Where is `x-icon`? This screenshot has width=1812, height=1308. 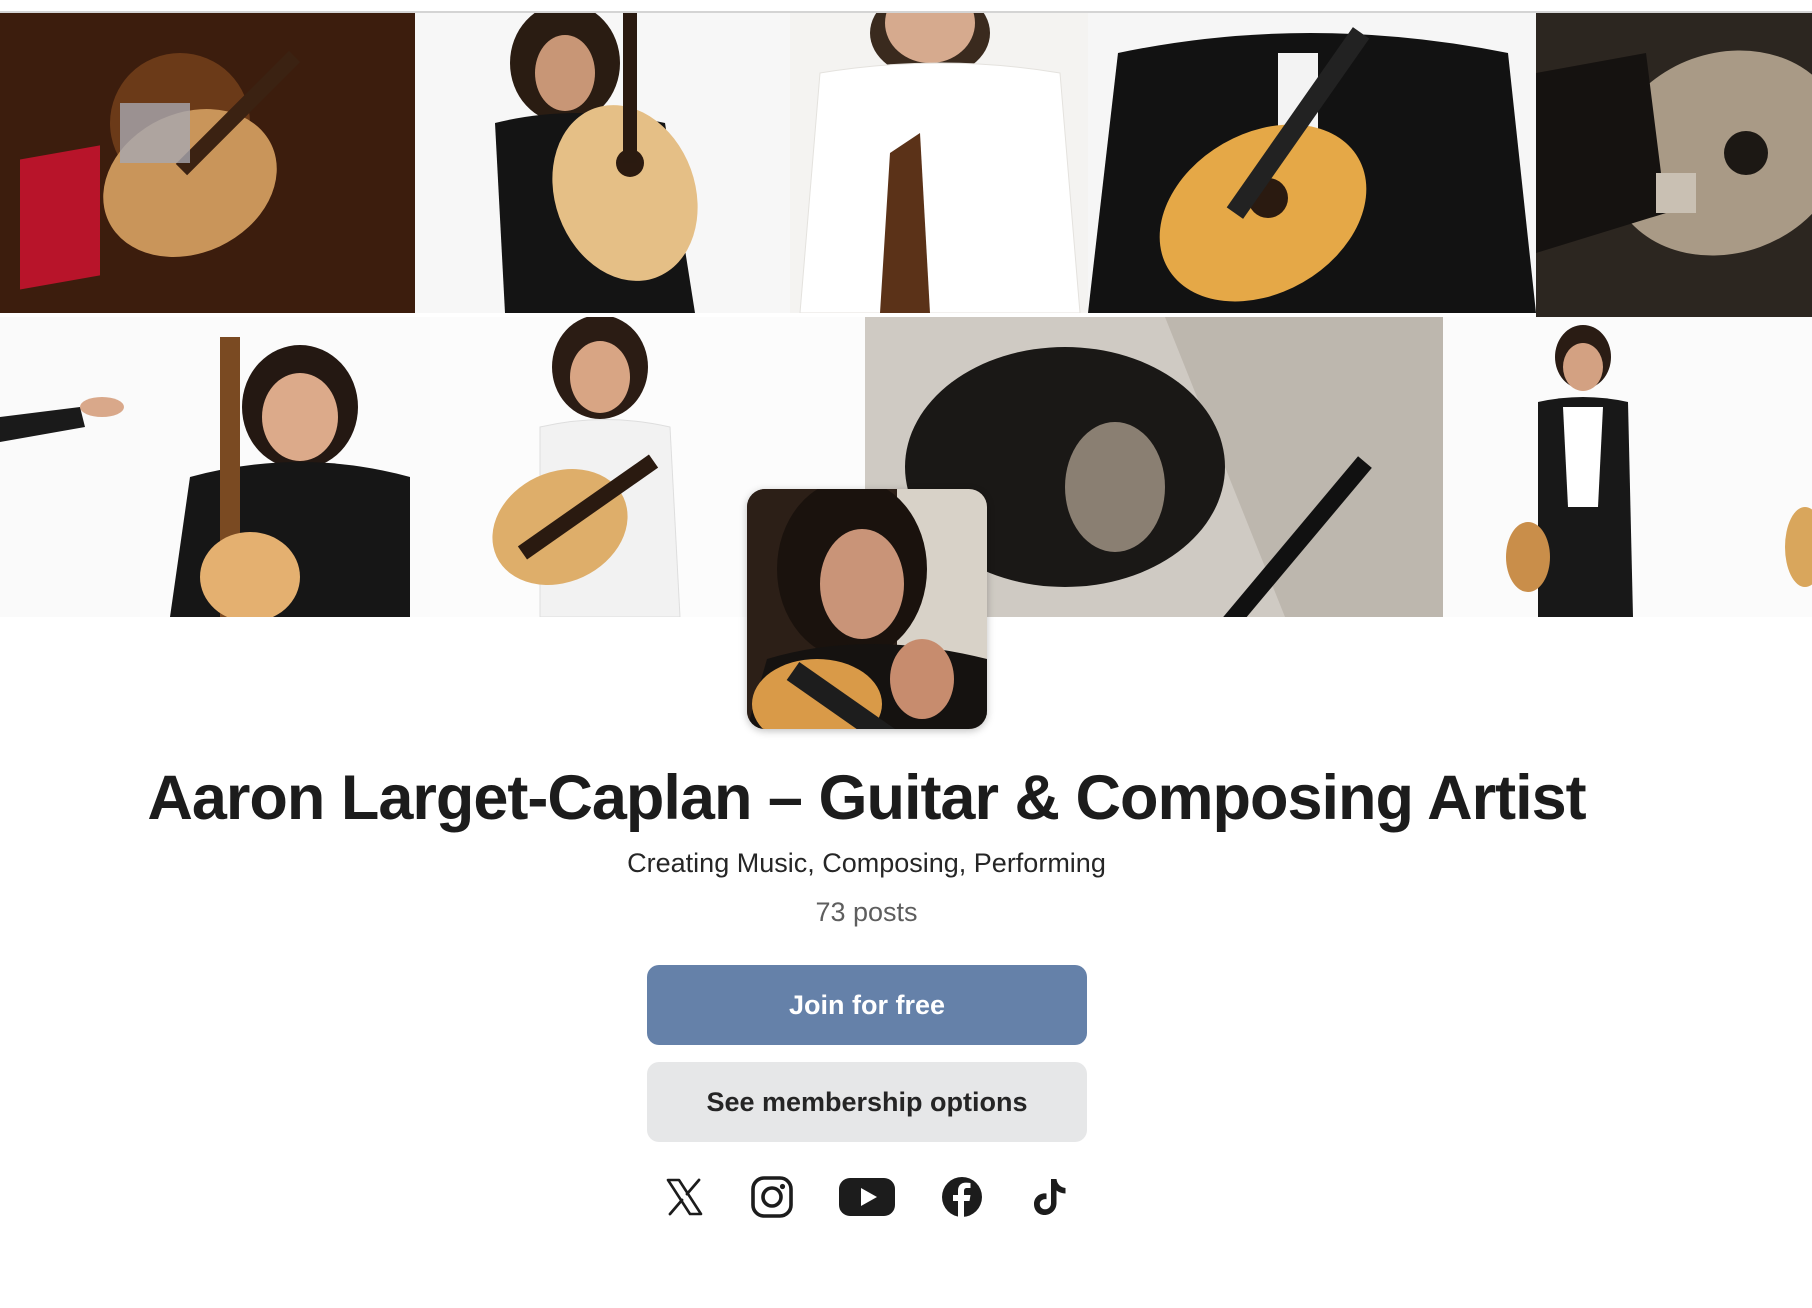 x-icon is located at coordinates (684, 1197).